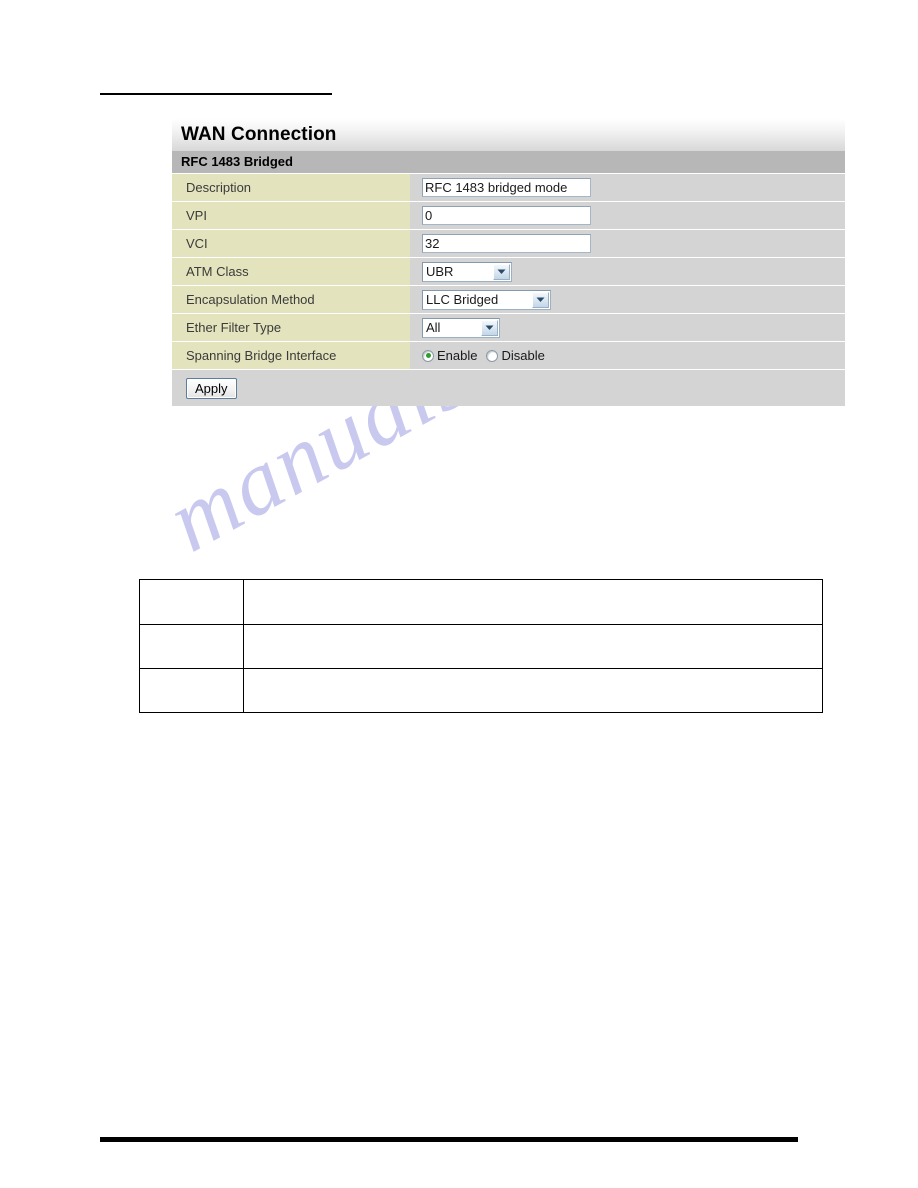  I want to click on encapsulation-method-value: LLC Bridged, so click(462, 299).